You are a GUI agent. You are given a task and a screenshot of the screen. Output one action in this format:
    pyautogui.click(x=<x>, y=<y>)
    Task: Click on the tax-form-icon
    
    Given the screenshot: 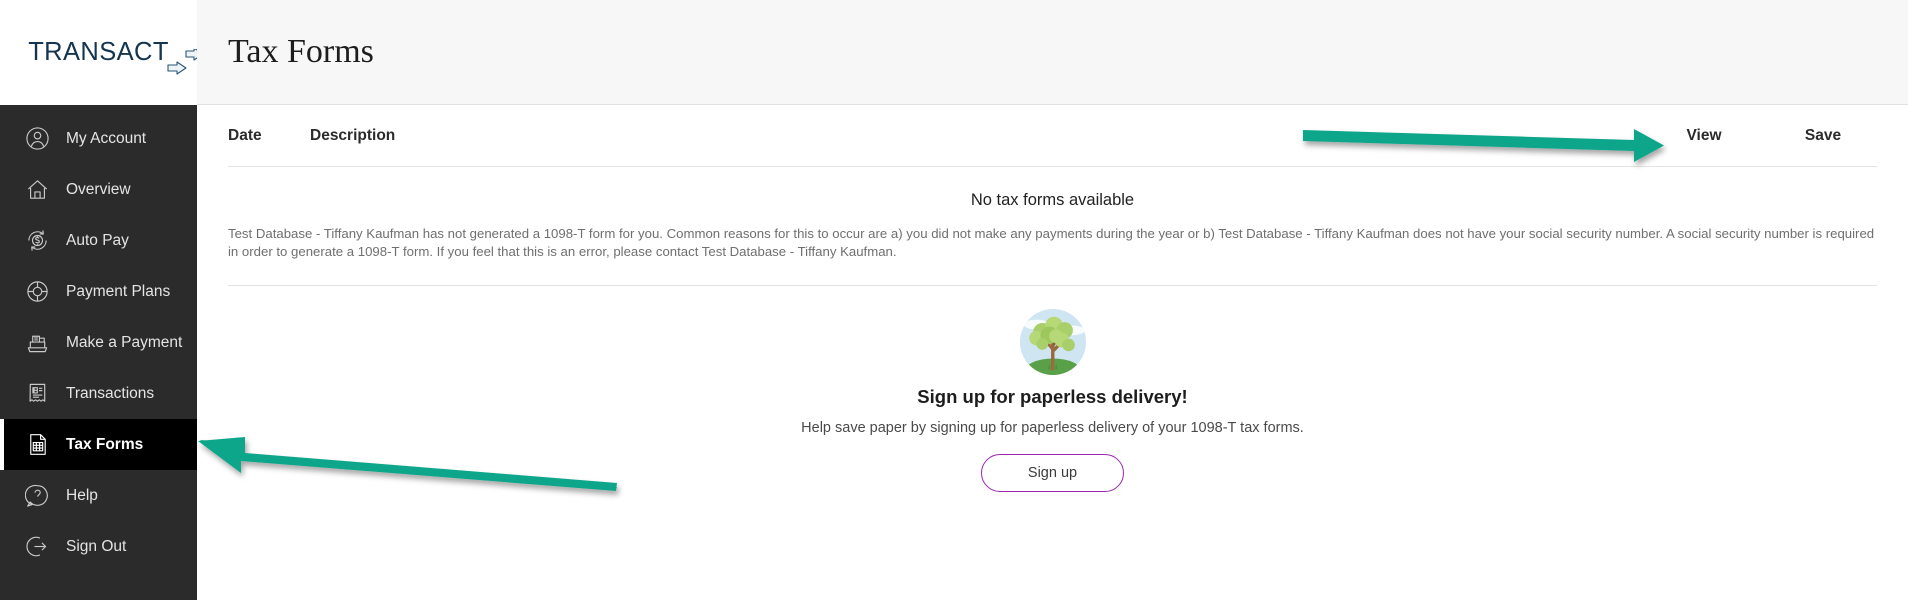 What is the action you would take?
    pyautogui.click(x=37, y=445)
    